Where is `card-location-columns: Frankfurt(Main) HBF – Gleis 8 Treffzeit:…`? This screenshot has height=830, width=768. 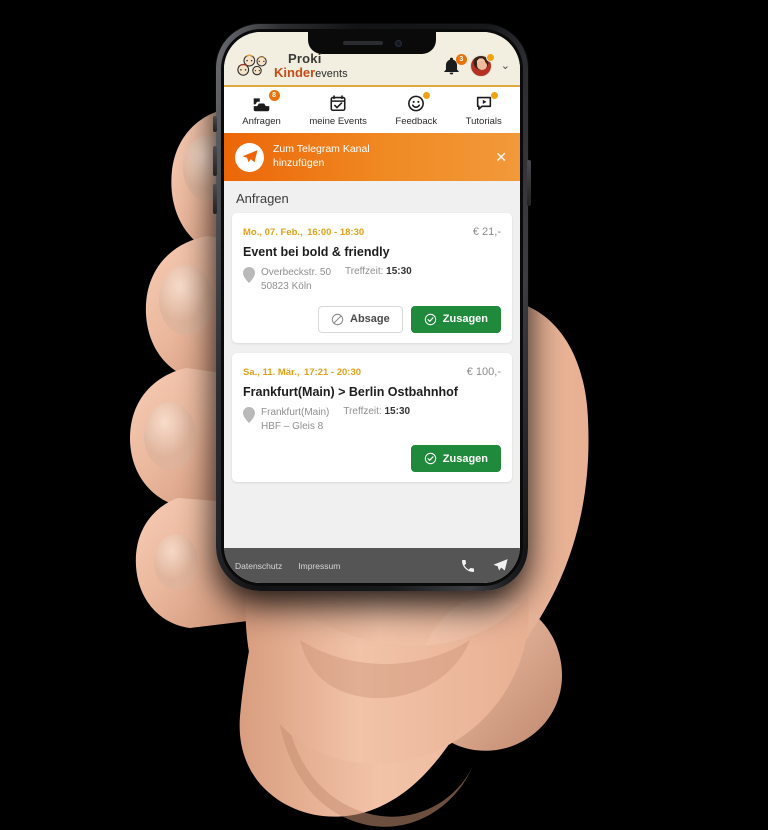
card-location-columns: Frankfurt(Main) HBF – Gleis 8 Treffzeit:… is located at coordinates (335, 420).